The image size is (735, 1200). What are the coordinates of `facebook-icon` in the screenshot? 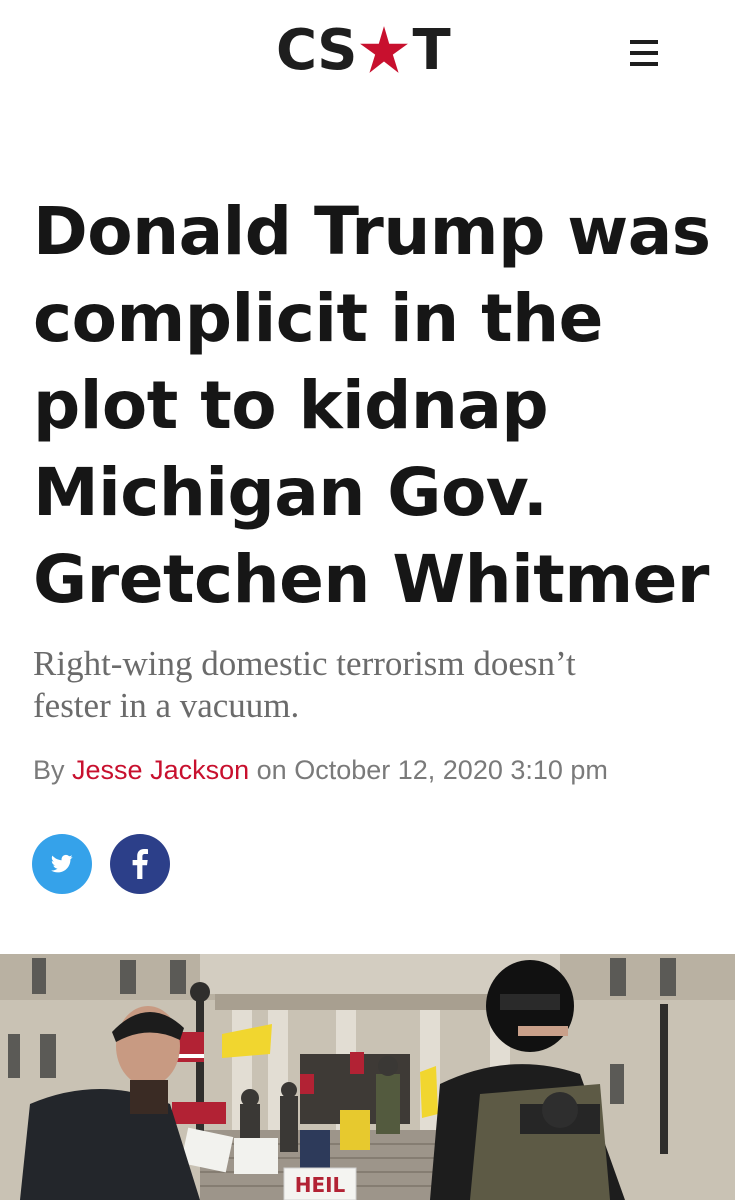 It's located at (140, 864).